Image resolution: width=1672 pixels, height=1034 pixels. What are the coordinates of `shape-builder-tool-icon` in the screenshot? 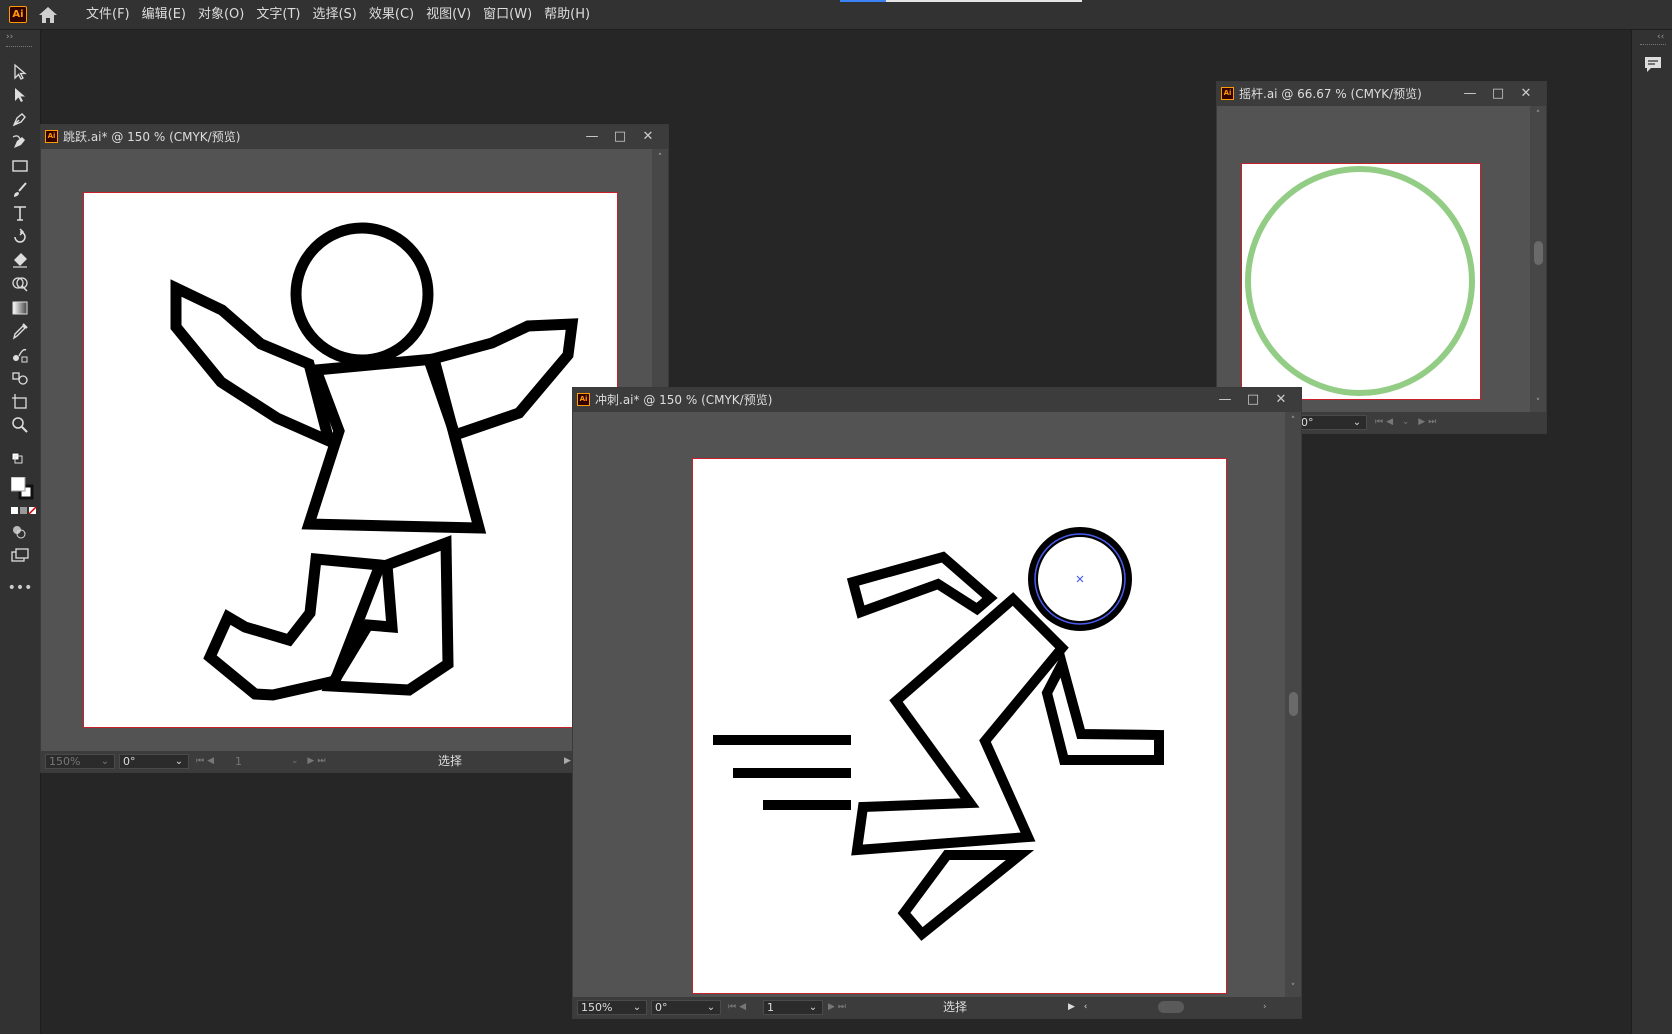 It's located at (20, 284).